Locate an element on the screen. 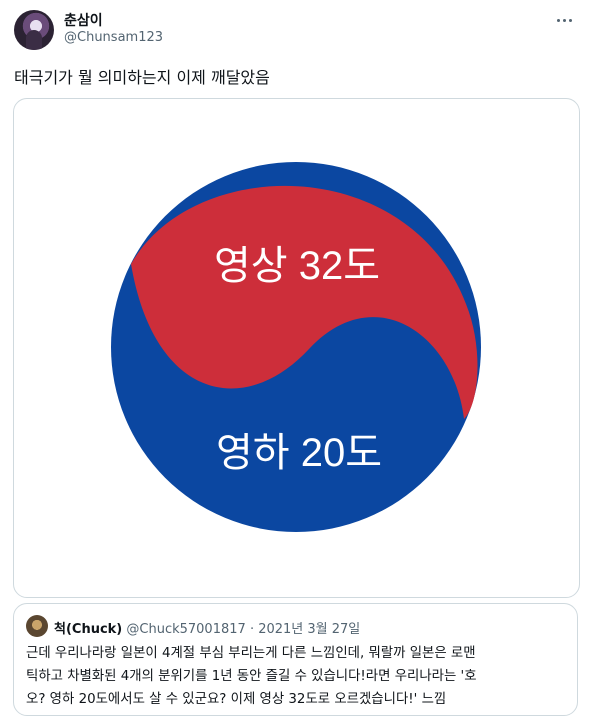 This screenshot has height=720, width=592. author-display-name: 춘삼이 is located at coordinates (83, 20).